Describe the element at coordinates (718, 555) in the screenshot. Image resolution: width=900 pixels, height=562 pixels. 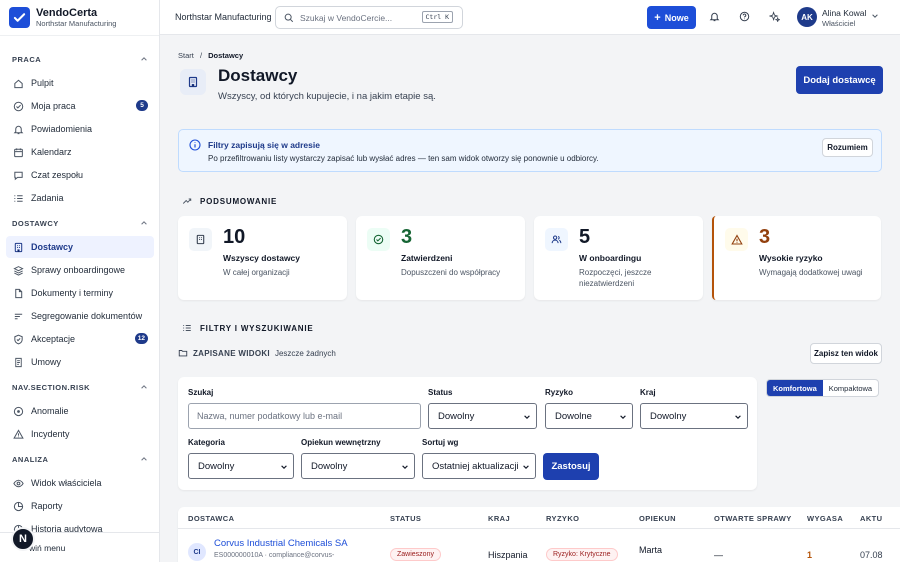
I see `open-cases-cell: —` at that location.